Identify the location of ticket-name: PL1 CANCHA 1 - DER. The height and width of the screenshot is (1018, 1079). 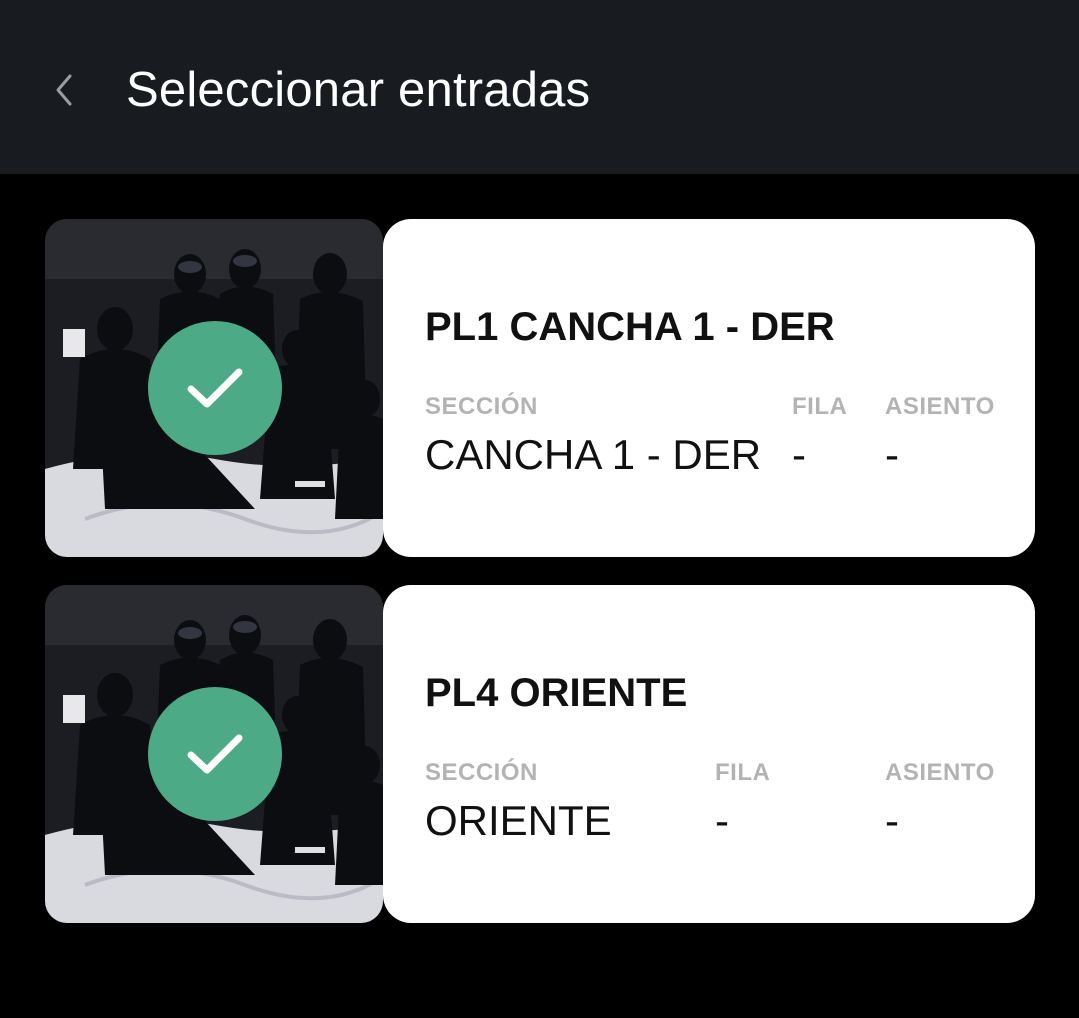
(630, 327).